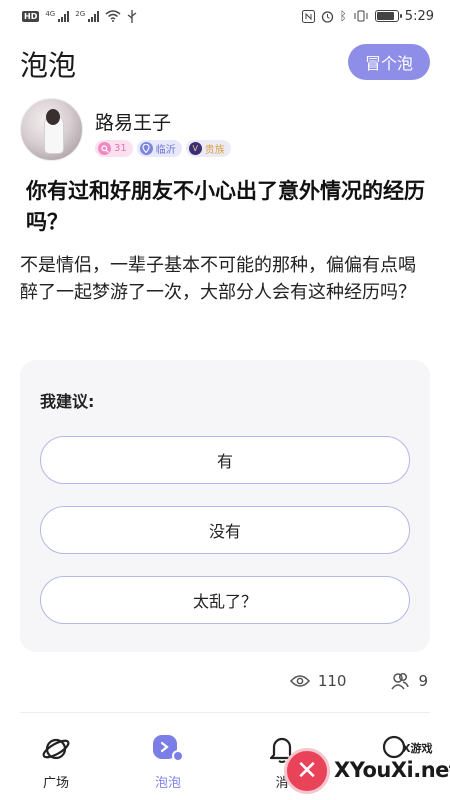  I want to click on battery-icon, so click(388, 16).